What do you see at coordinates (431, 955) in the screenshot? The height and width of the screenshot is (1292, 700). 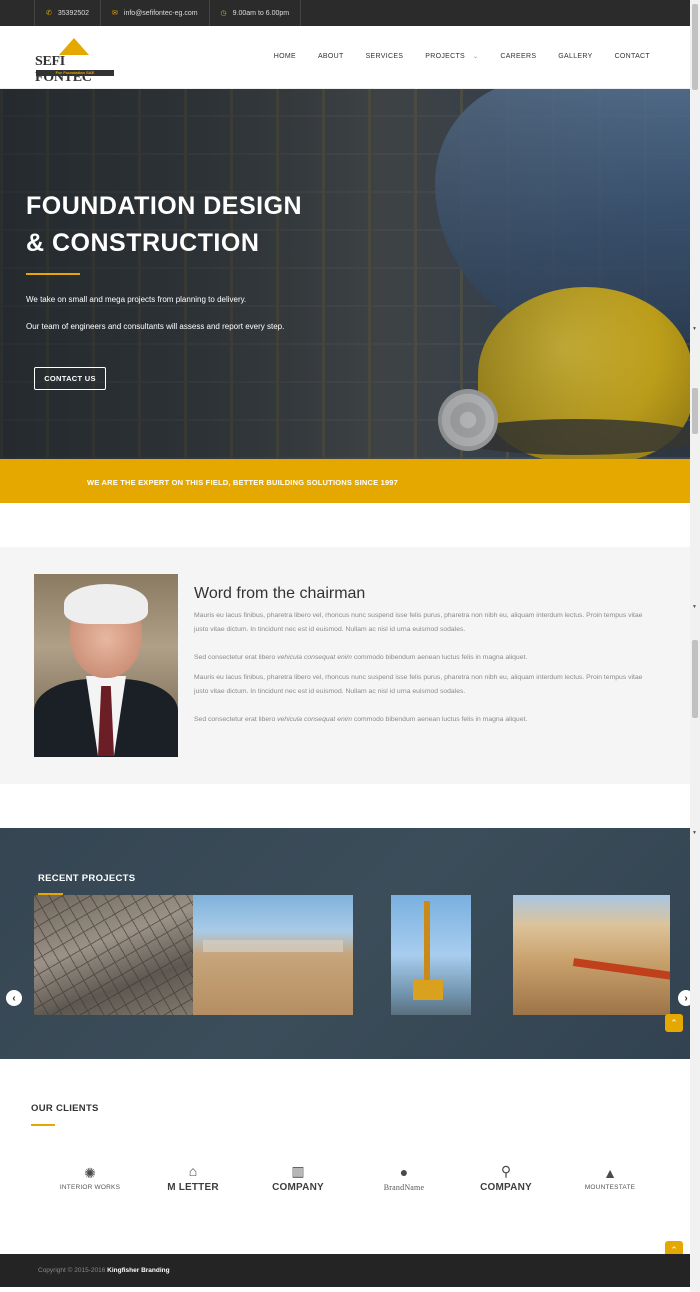 I see `project-image-drilling-rig` at bounding box center [431, 955].